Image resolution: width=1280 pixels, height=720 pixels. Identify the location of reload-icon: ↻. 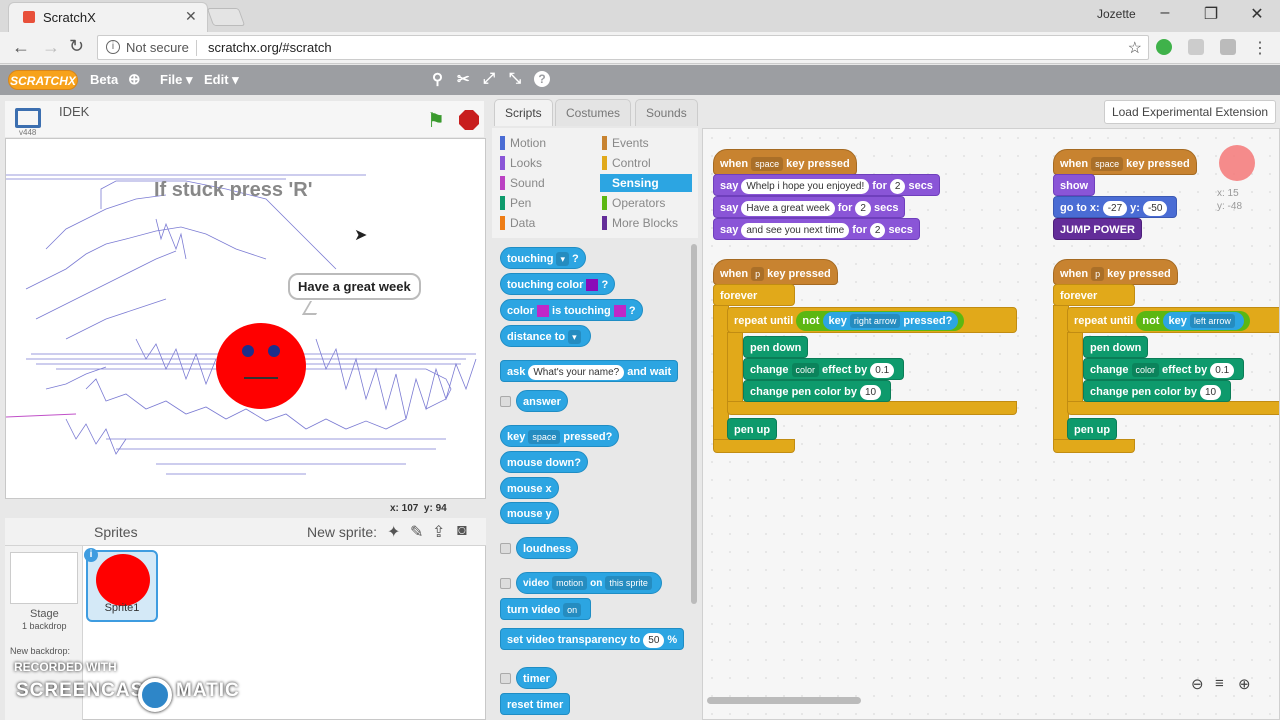
(76, 46).